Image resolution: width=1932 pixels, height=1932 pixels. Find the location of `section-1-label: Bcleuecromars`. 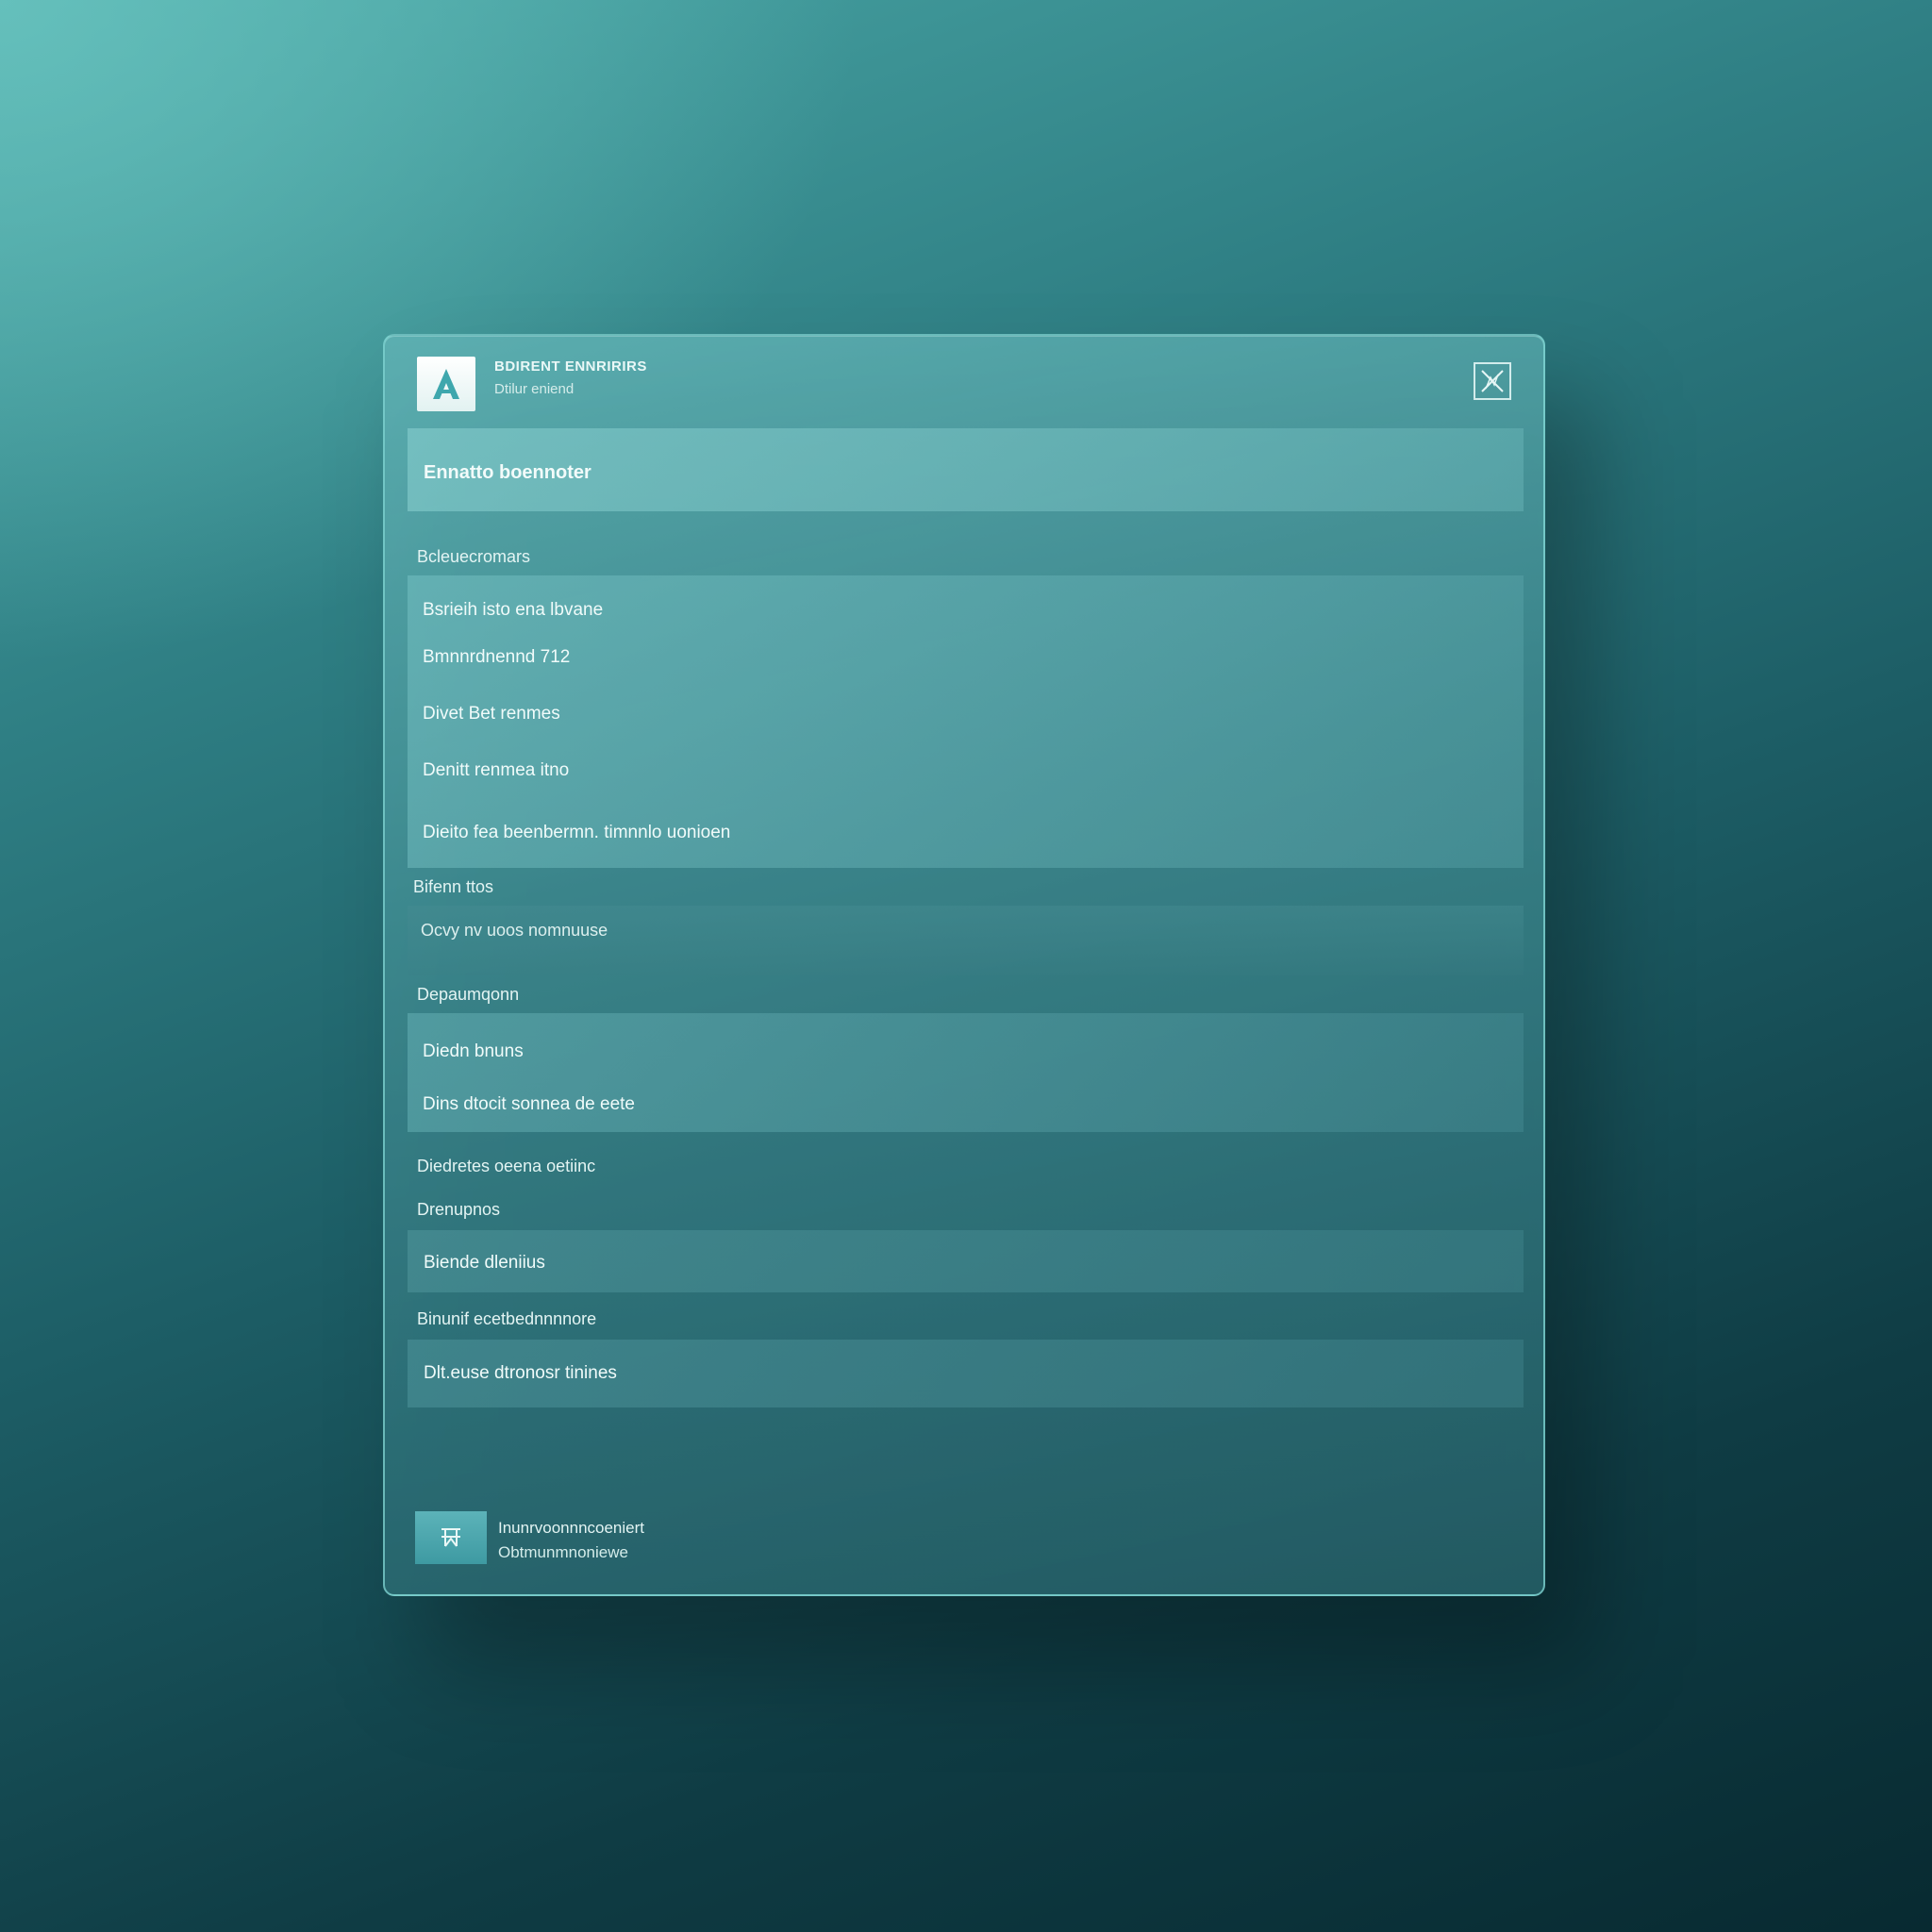

section-1-label: Bcleuecromars is located at coordinates (474, 556).